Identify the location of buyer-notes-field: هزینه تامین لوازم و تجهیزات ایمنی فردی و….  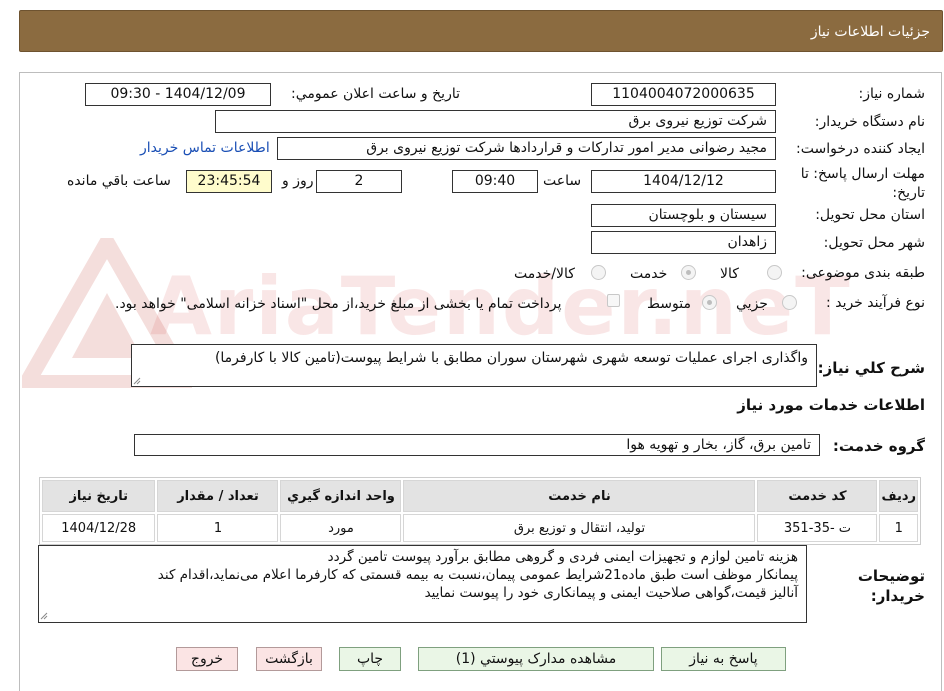
(422, 584).